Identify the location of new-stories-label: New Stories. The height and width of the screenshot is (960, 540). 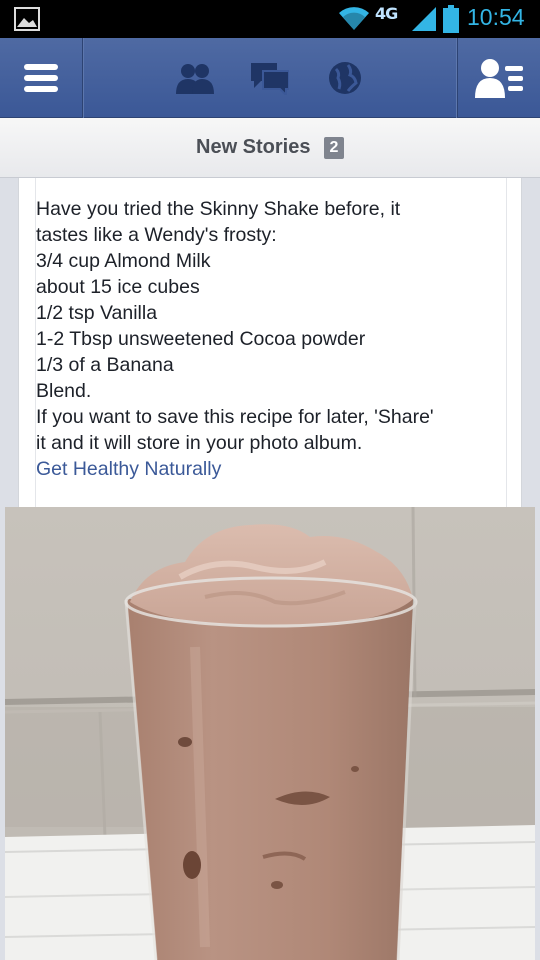
(253, 147).